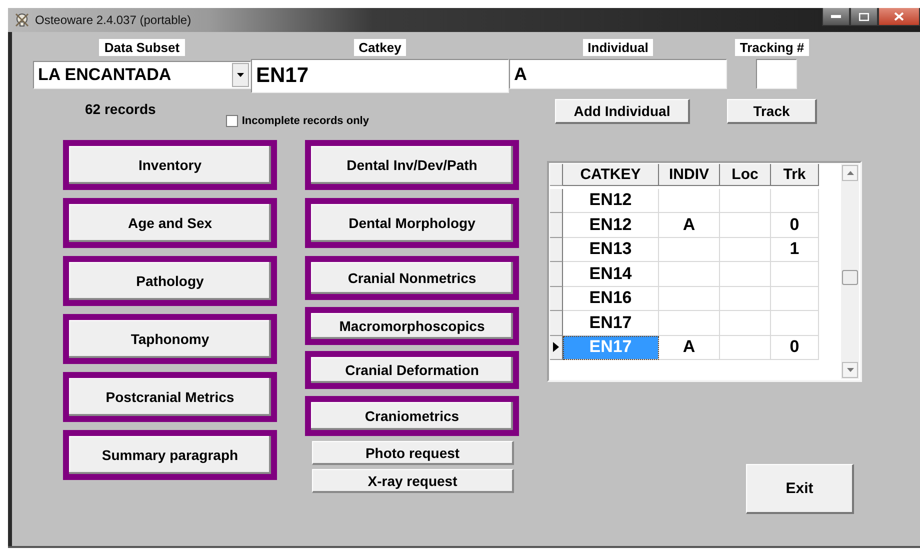 The image size is (920, 549). Describe the element at coordinates (297, 121) in the screenshot. I see `incomplete-records-checkbox: Incomplete records only` at that location.